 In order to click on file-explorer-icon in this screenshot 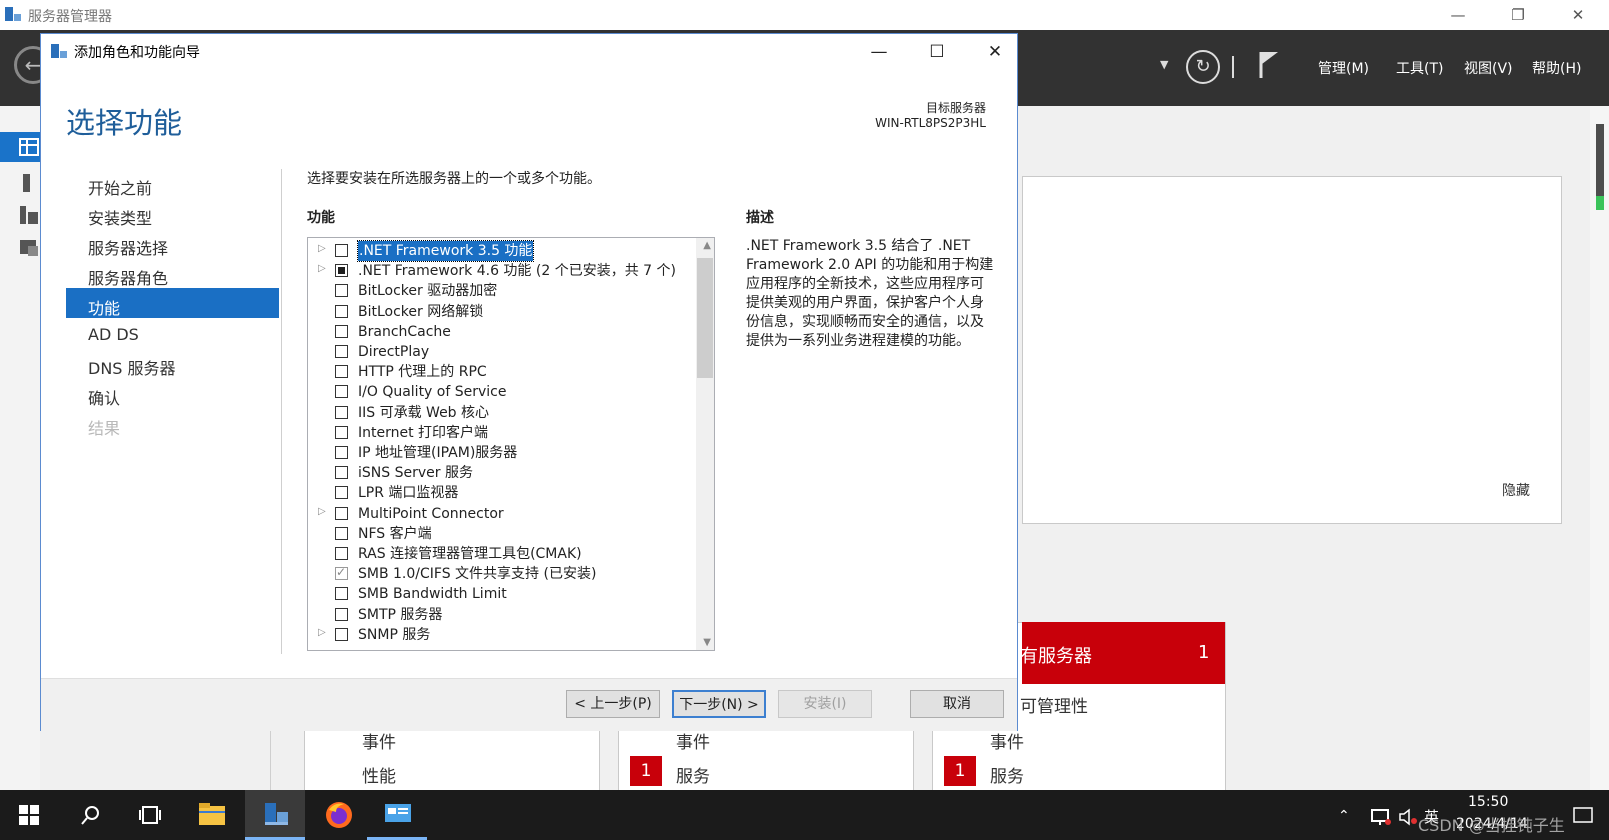, I will do `click(212, 814)`.